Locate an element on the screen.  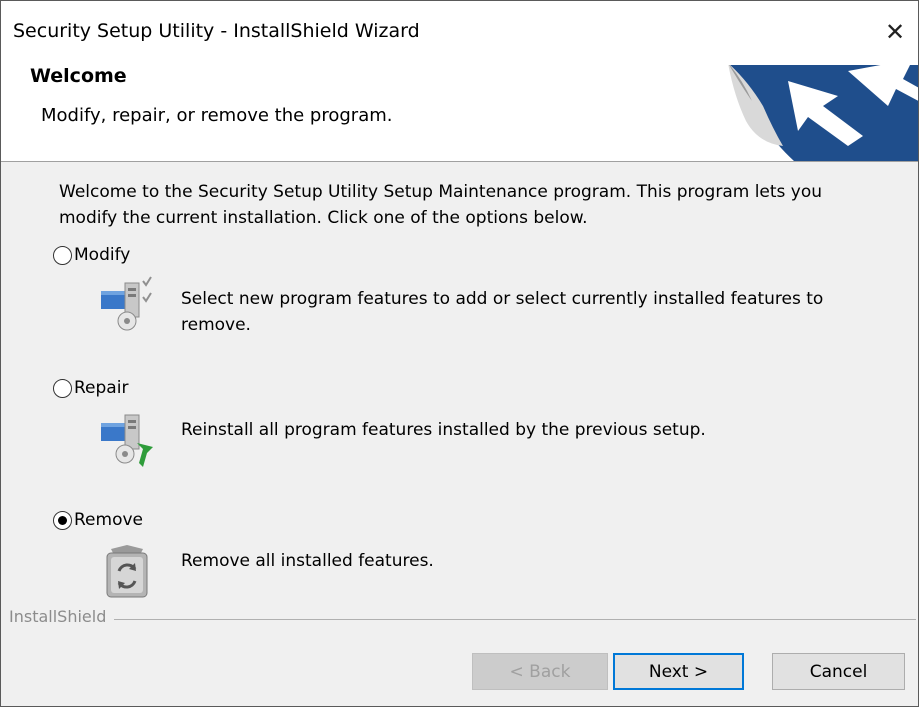
recycle-bin-icon is located at coordinates (127, 571).